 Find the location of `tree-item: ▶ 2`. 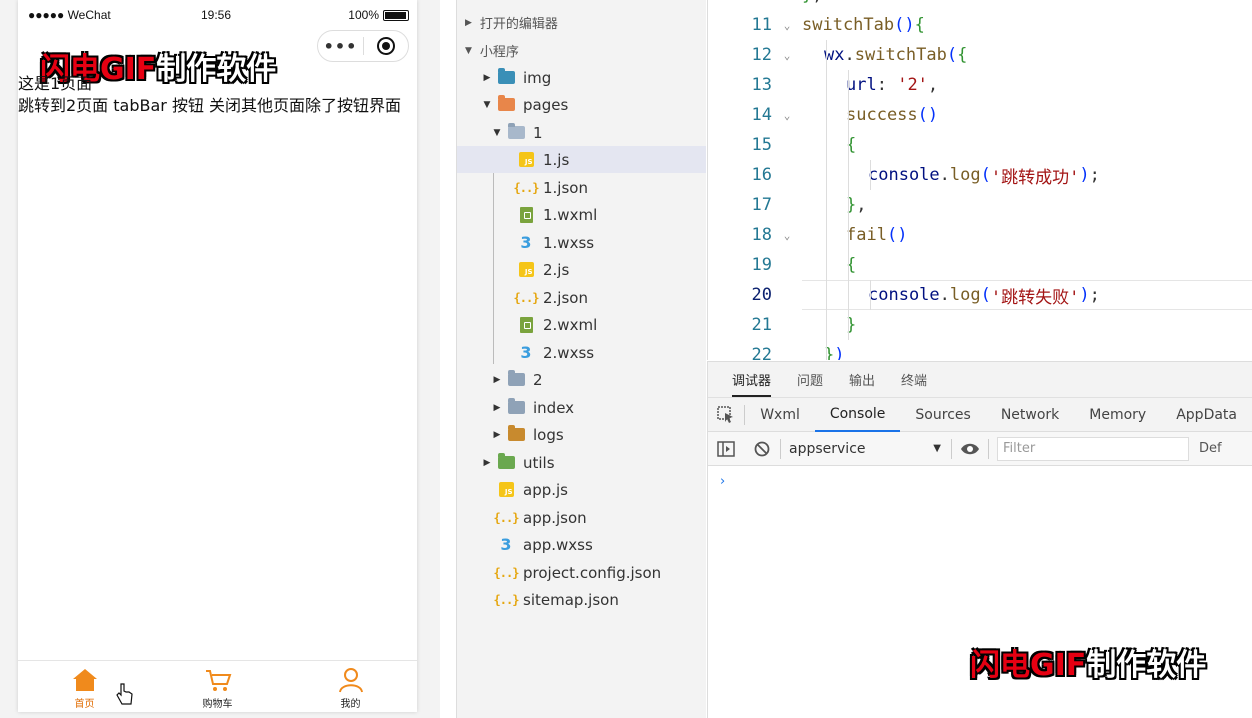

tree-item: ▶ 2 is located at coordinates (581, 379).